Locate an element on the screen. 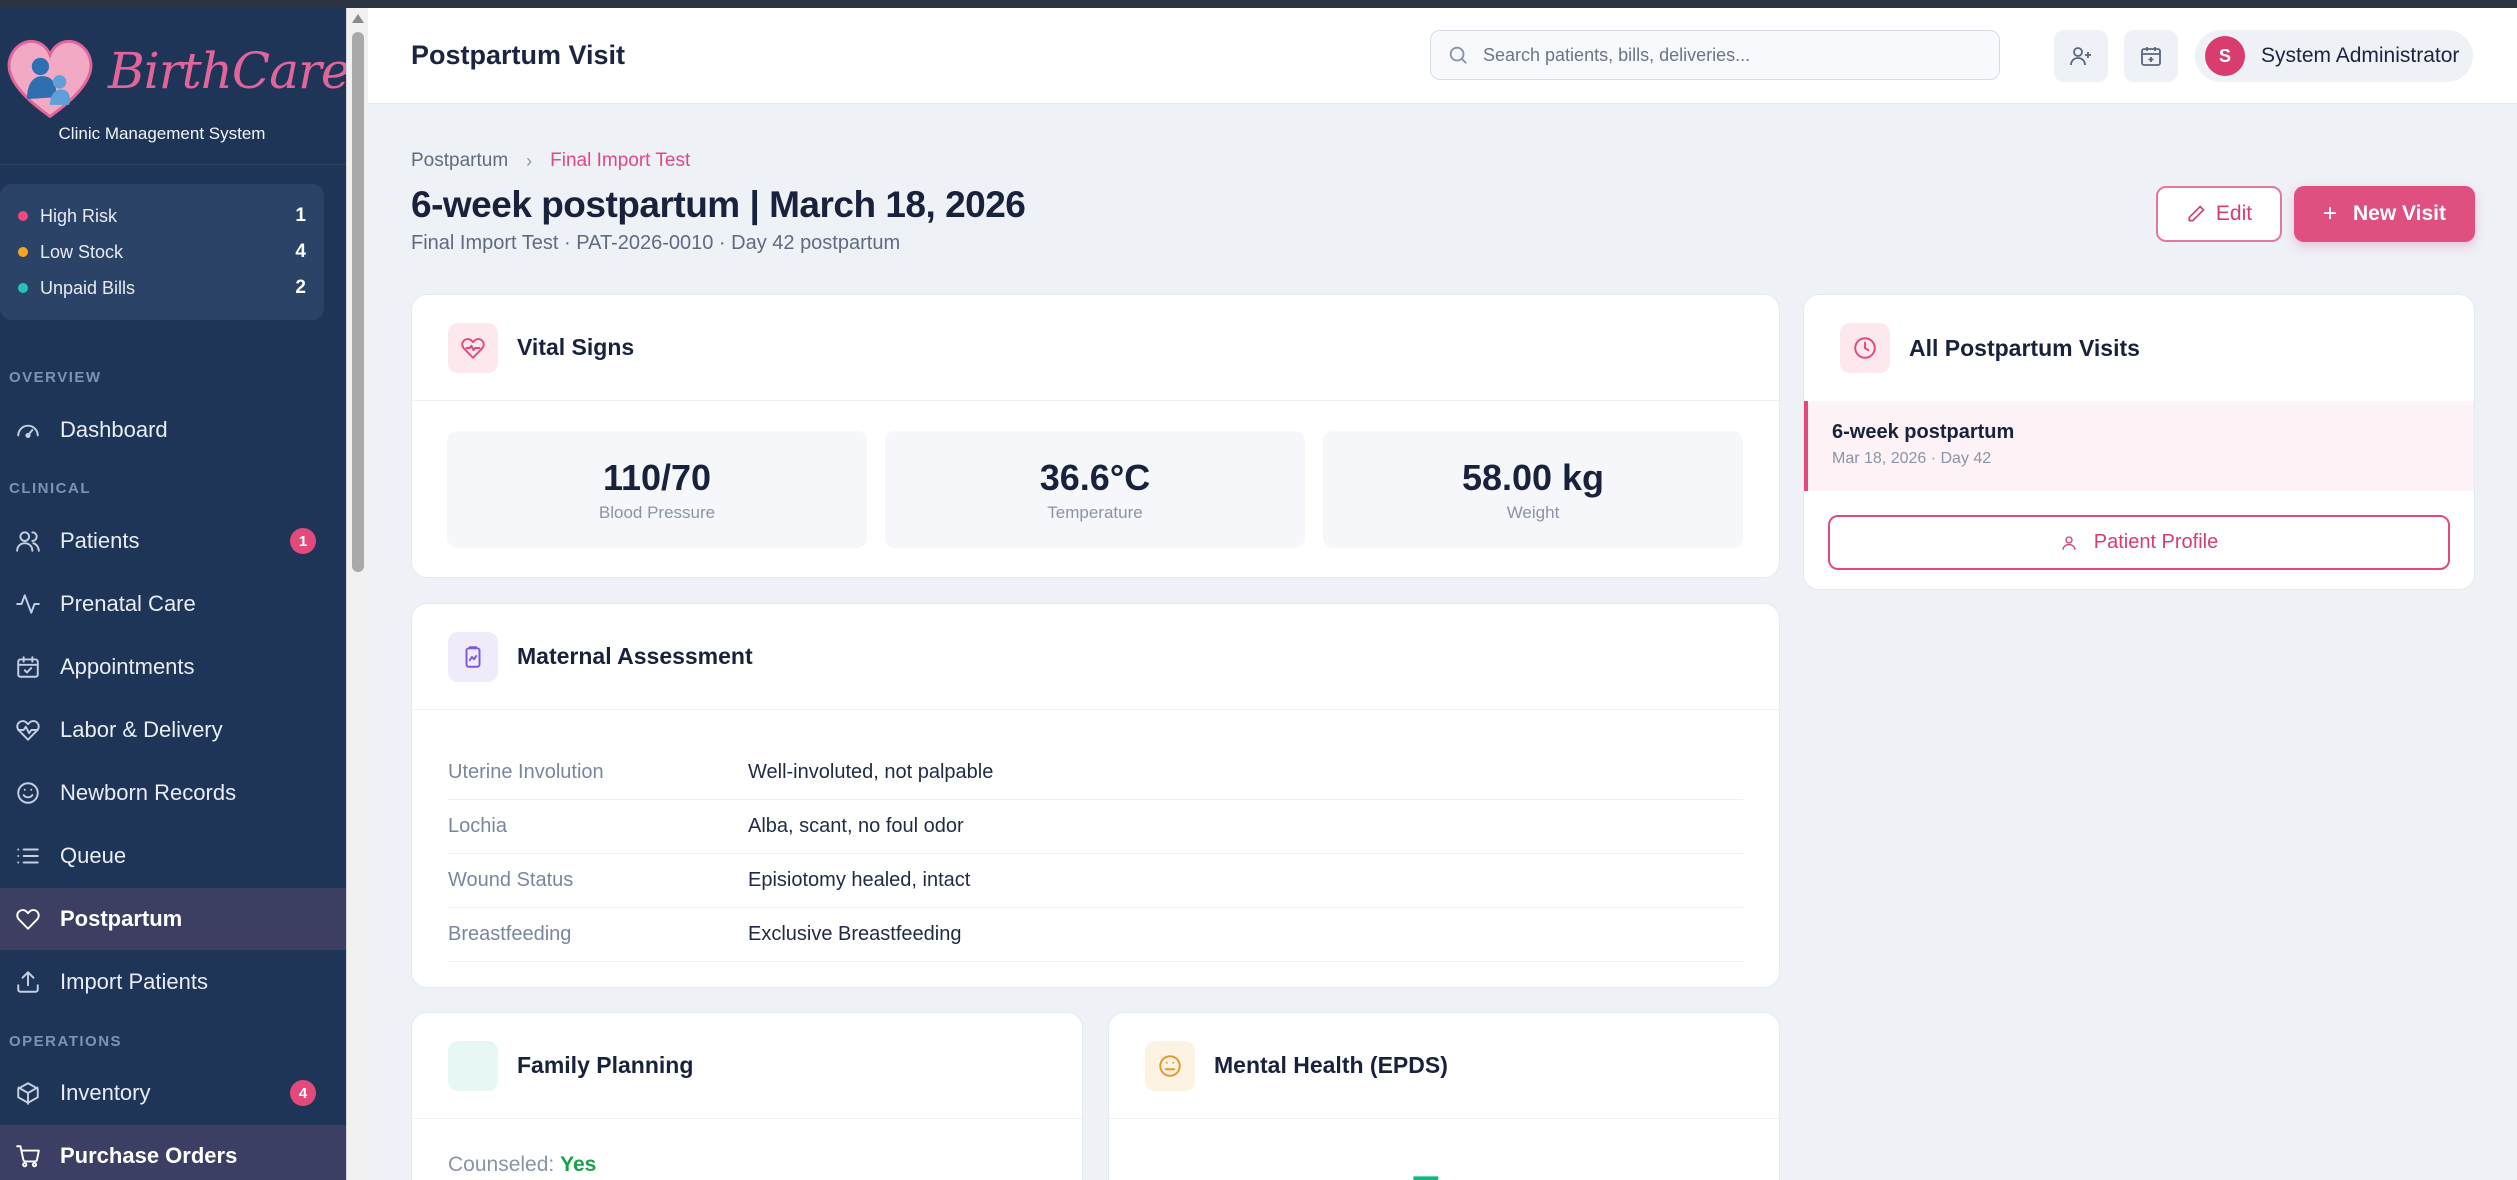 The width and height of the screenshot is (2517, 1180). card-title: All Postpartum Visits is located at coordinates (2024, 347).